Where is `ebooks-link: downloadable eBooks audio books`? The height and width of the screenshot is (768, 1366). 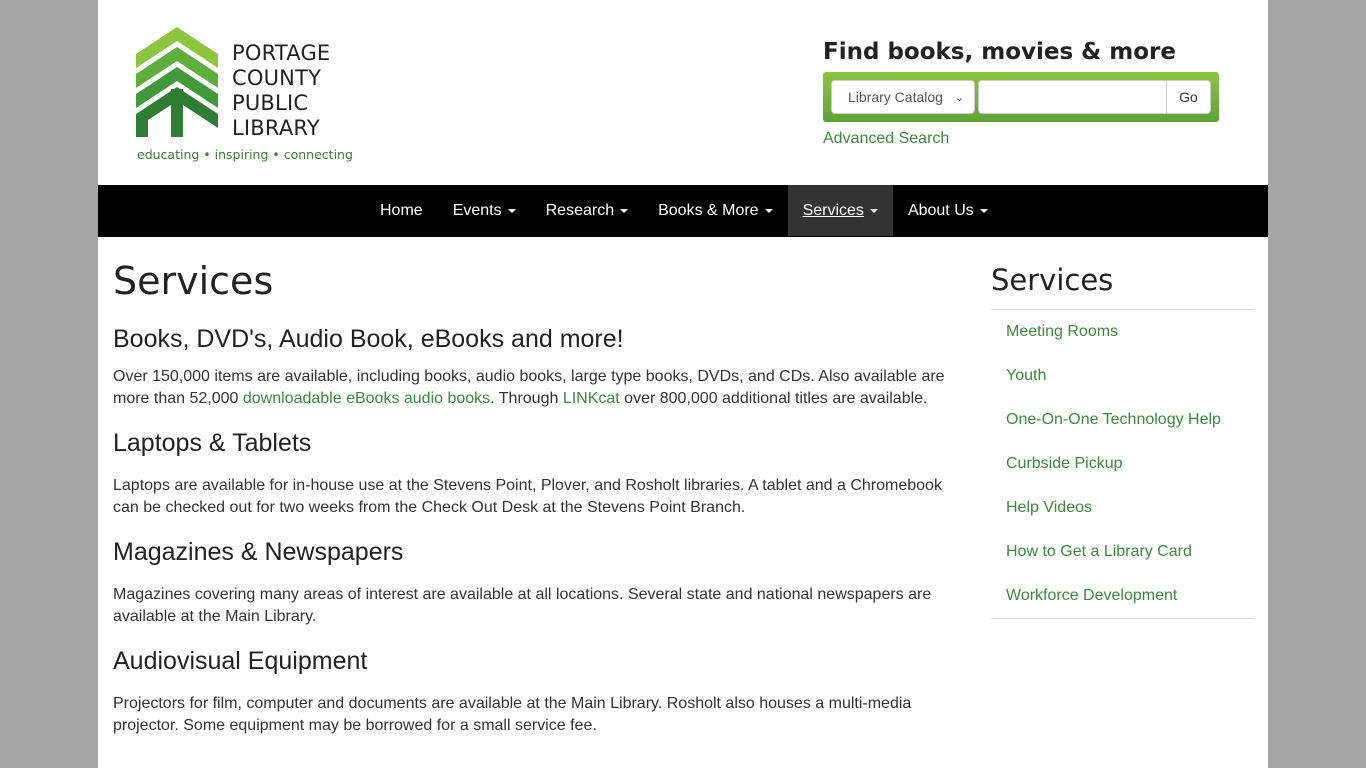 ebooks-link: downloadable eBooks audio books is located at coordinates (366, 398).